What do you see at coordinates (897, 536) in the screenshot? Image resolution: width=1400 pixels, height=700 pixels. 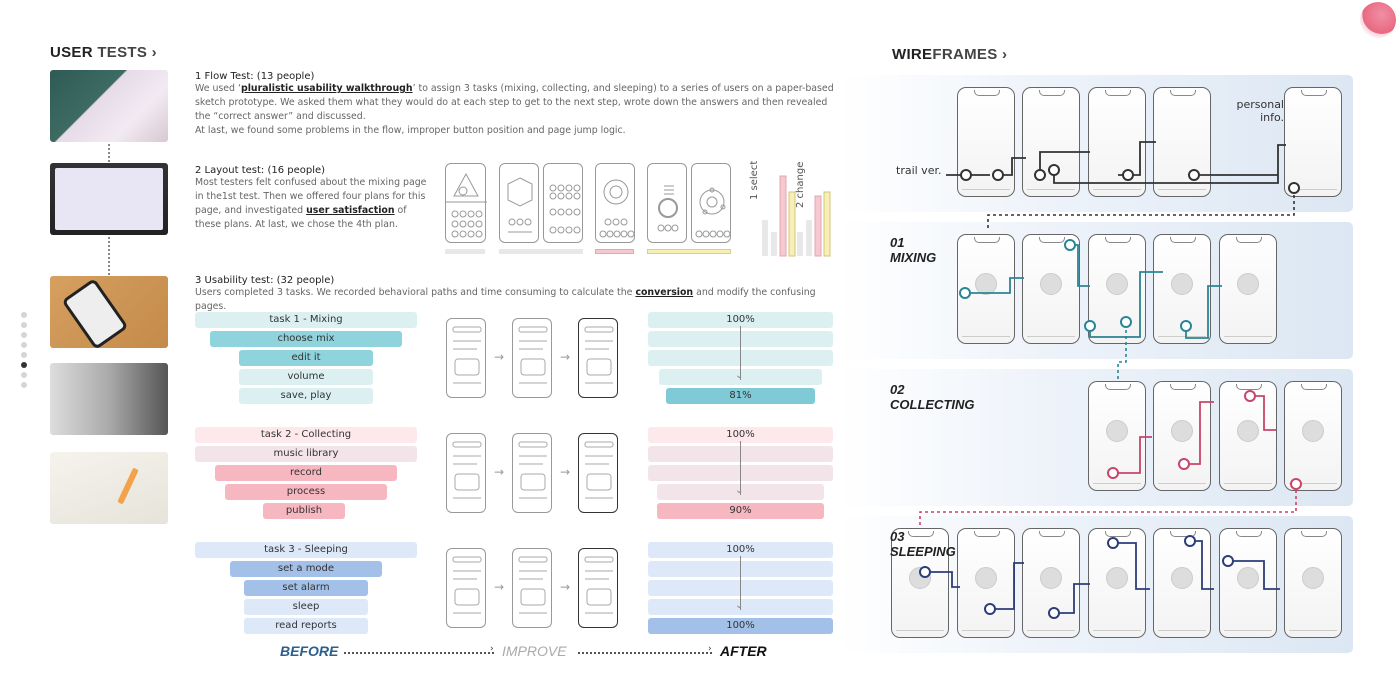 I see `num: 03` at bounding box center [897, 536].